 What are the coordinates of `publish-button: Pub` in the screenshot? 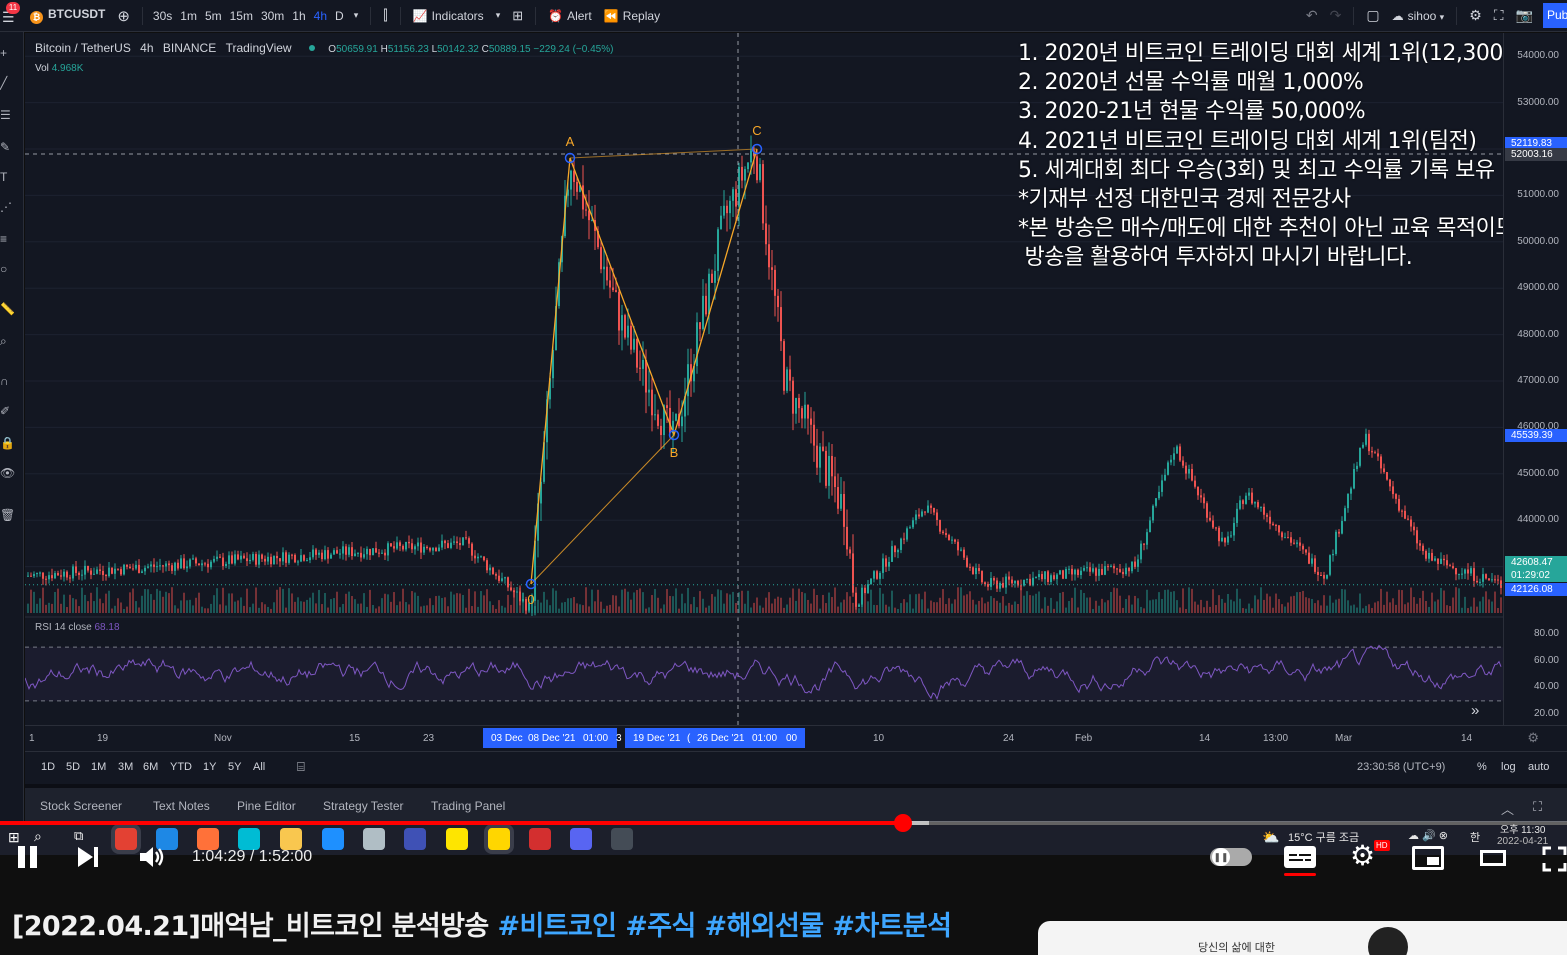 It's located at (1555, 15).